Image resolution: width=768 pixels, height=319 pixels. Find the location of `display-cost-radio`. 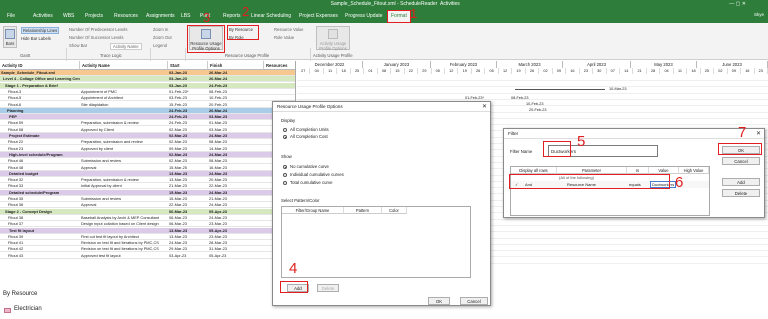

display-cost-radio is located at coordinates (285, 137).